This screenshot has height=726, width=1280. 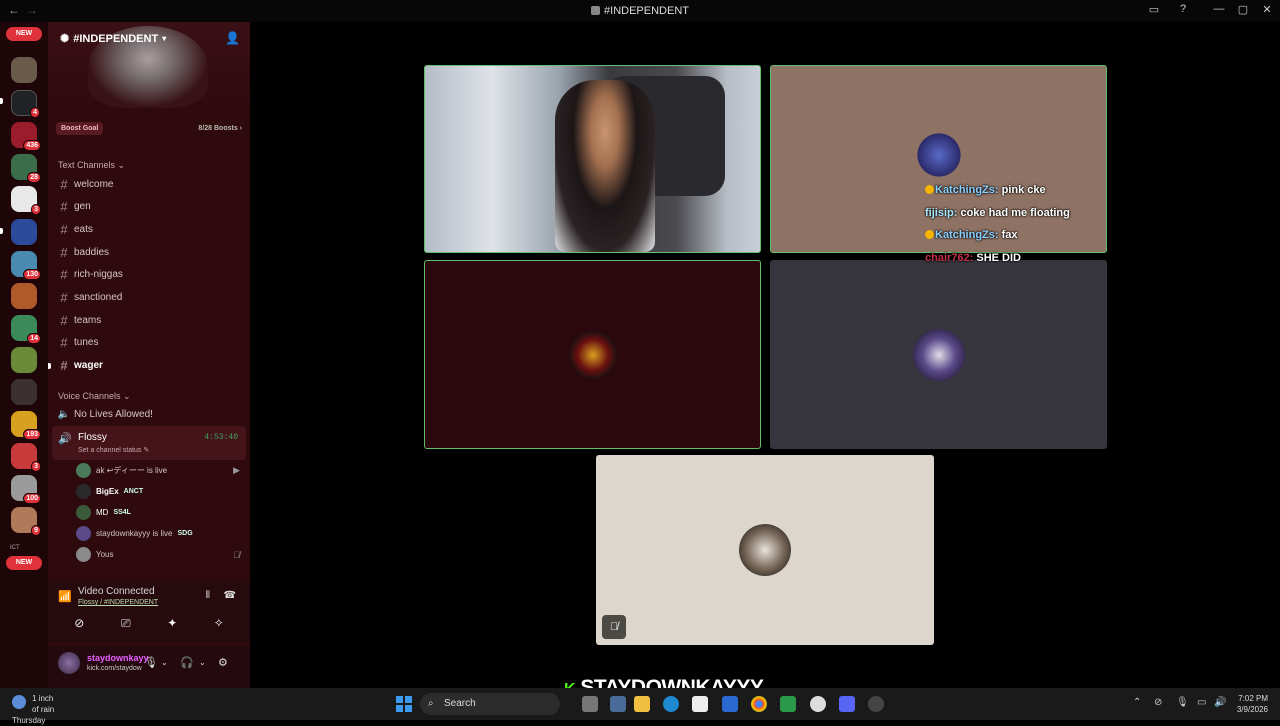 What do you see at coordinates (818, 704) in the screenshot?
I see `obs-icon` at bounding box center [818, 704].